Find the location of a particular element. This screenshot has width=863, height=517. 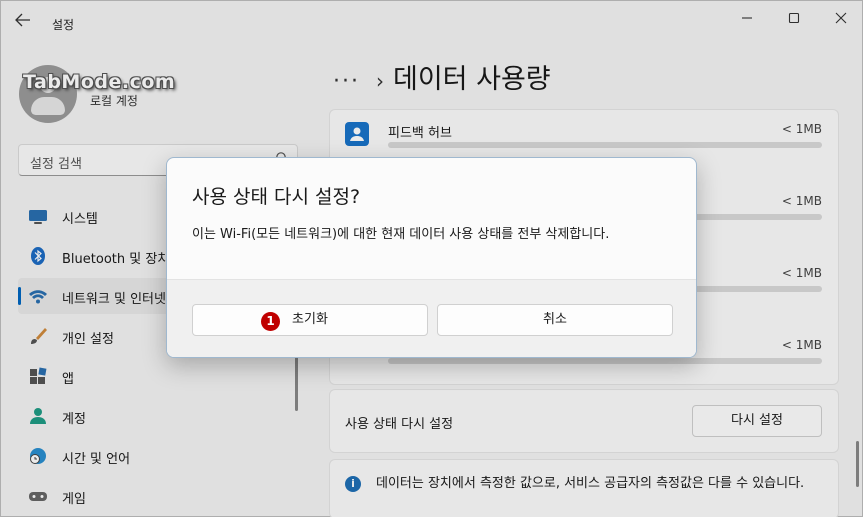

cancel-button: 취소 is located at coordinates (555, 320).